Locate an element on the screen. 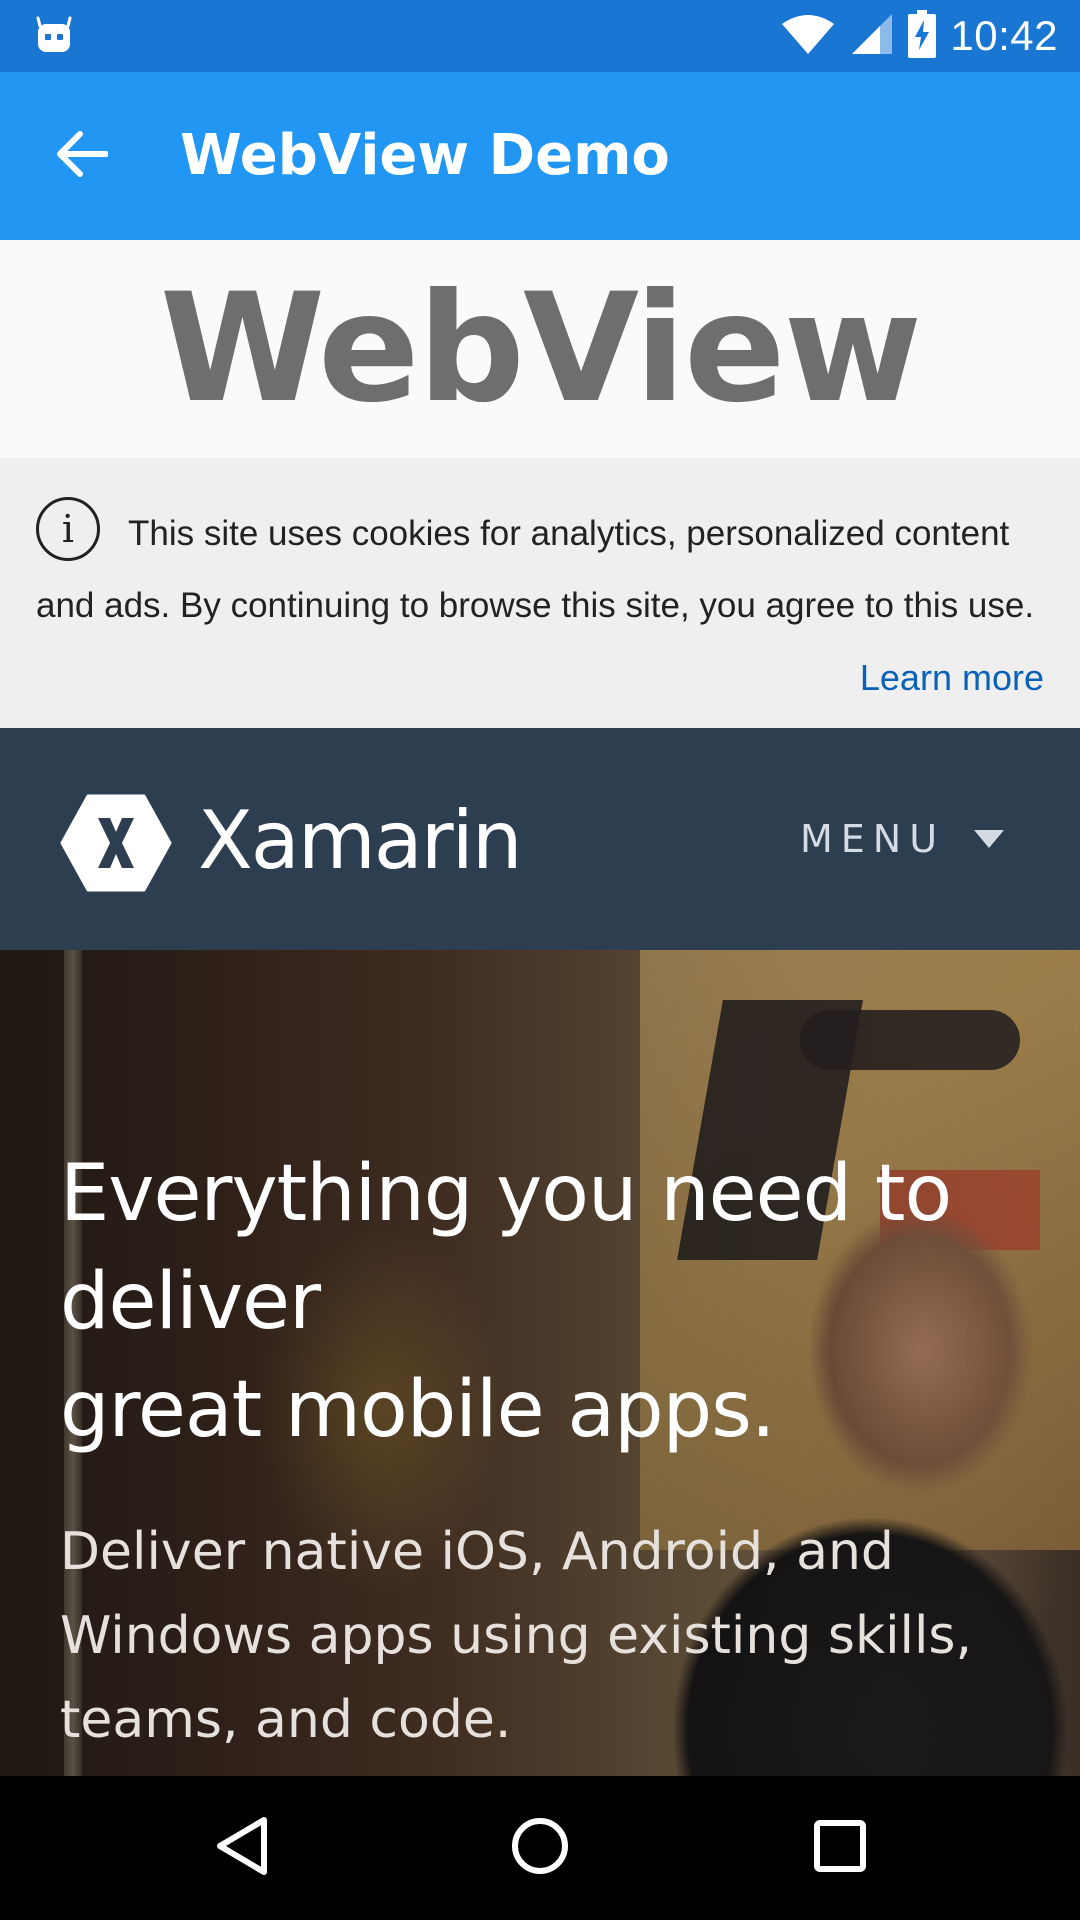 The image size is (1080, 1920). nav-back-button is located at coordinates (242, 1848).